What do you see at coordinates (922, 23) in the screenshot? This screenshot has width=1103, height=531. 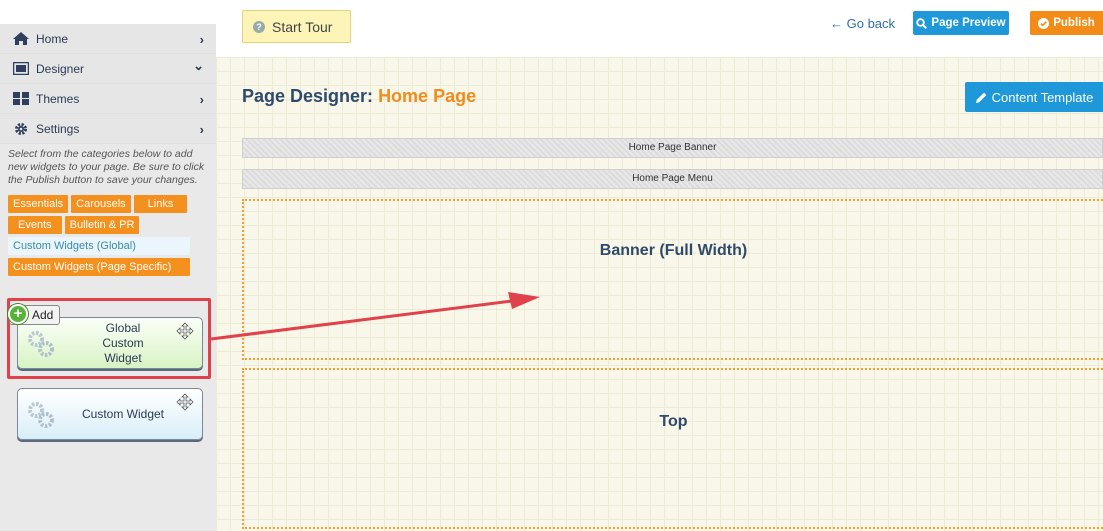 I see `search-icon` at bounding box center [922, 23].